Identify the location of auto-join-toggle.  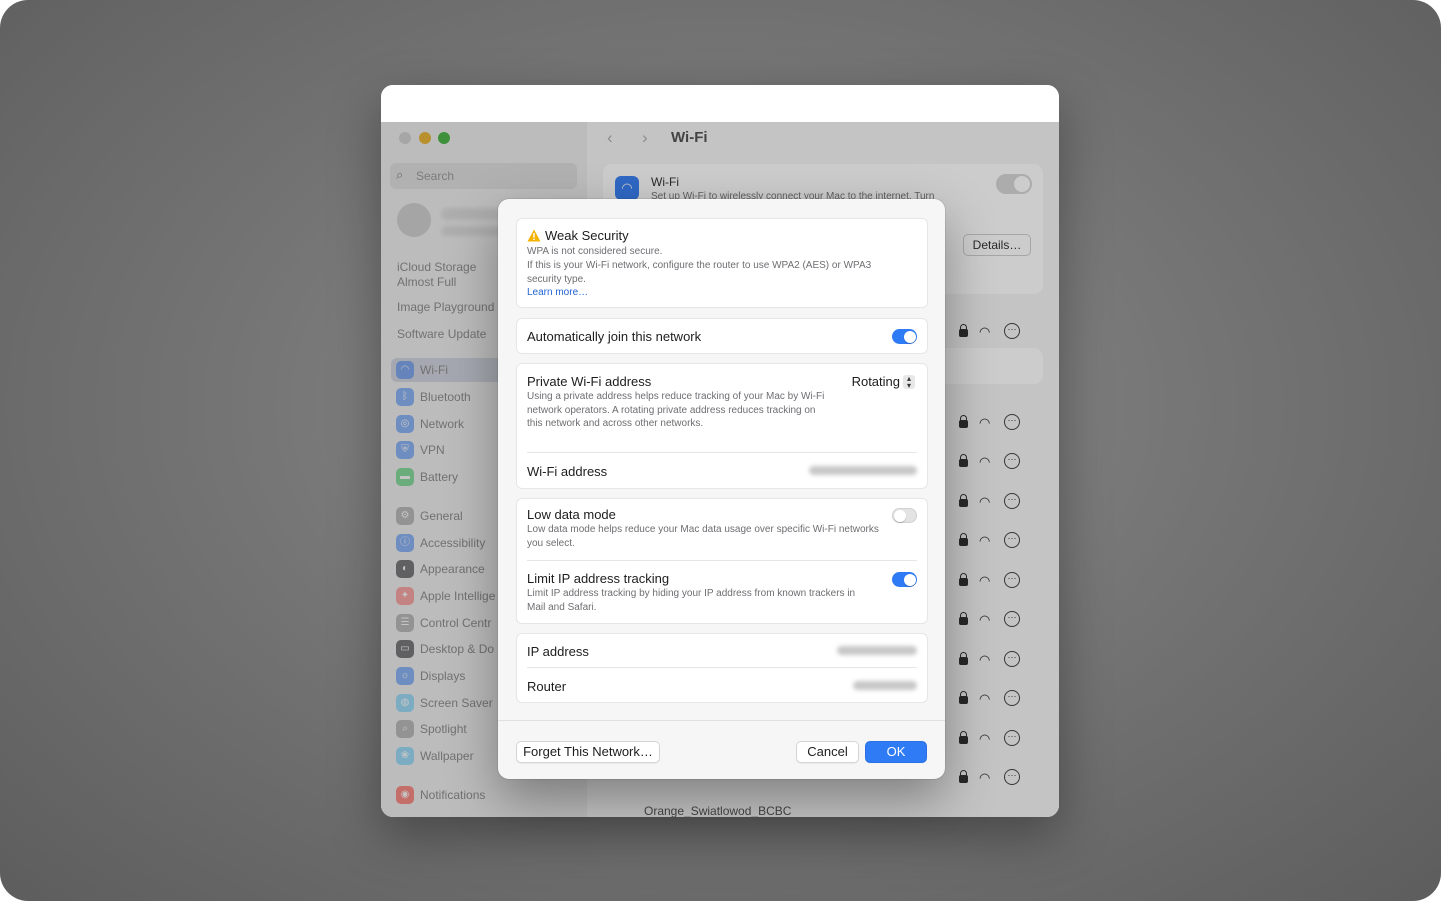
(904, 336).